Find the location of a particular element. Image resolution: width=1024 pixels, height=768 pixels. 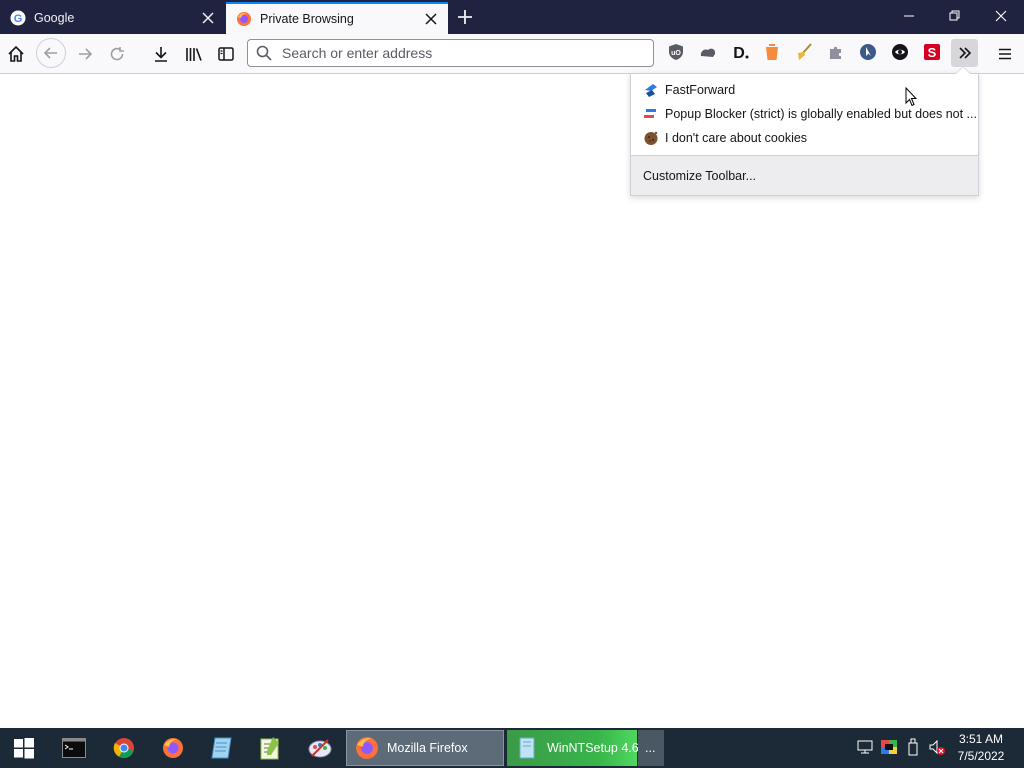

back-button is located at coordinates (51, 53).